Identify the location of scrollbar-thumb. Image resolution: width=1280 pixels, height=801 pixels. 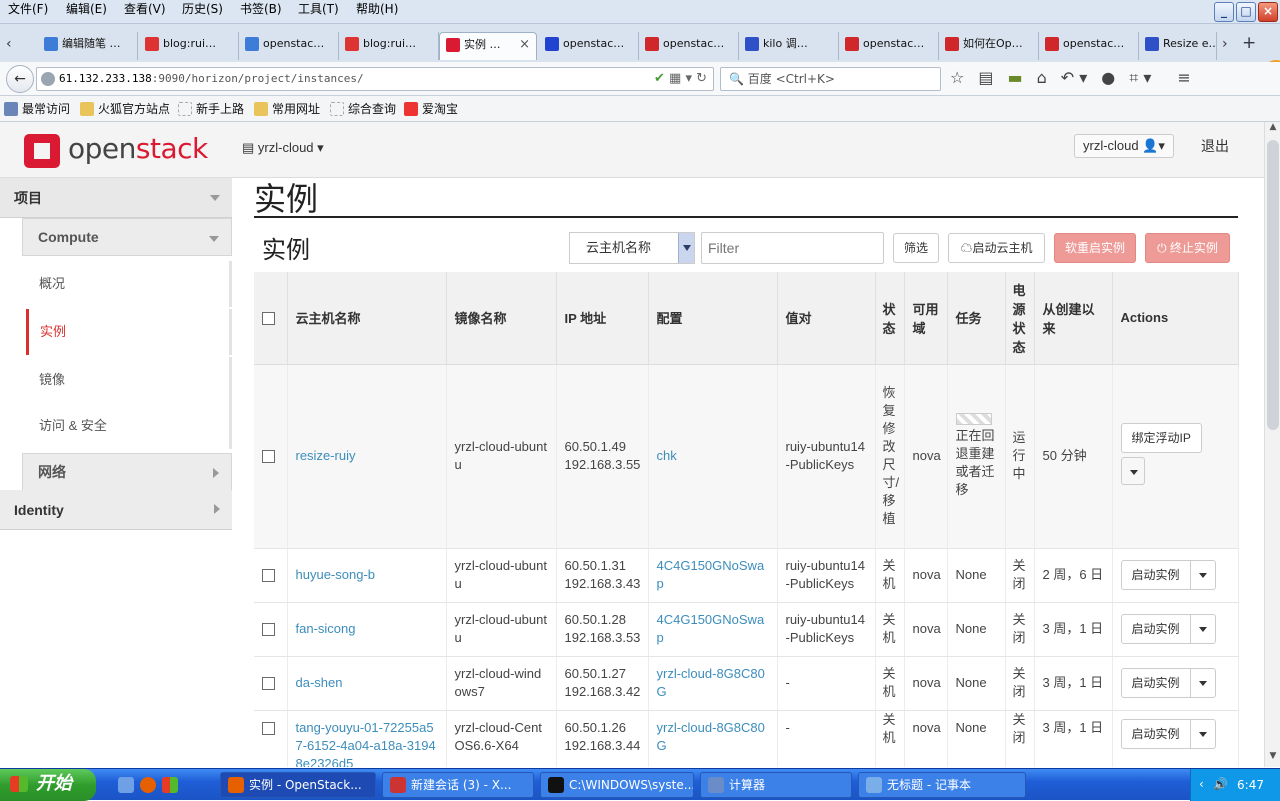
(1273, 285).